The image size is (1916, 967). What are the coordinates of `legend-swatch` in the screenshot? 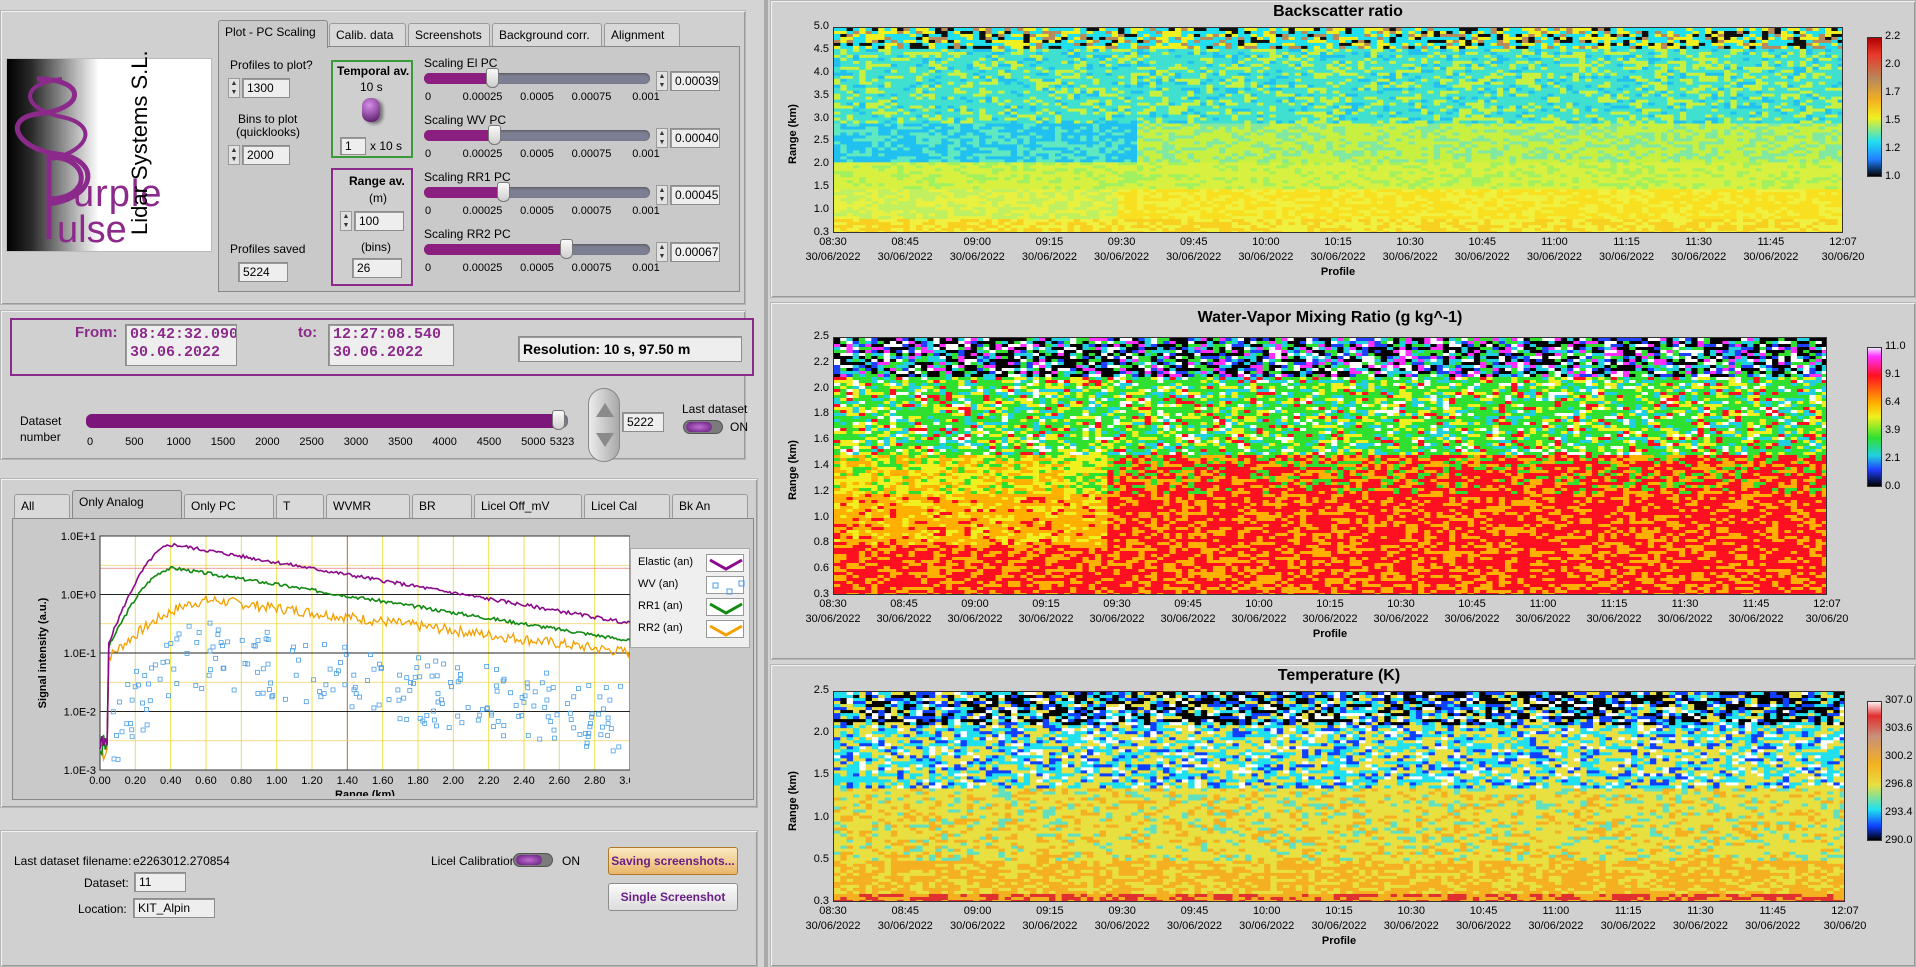 It's located at (725, 629).